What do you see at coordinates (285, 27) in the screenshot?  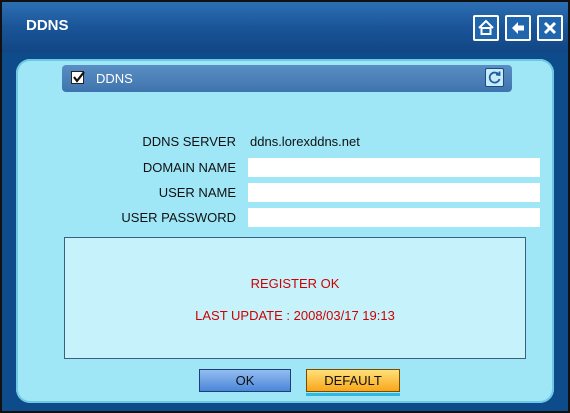 I see `title-bar: DDNS` at bounding box center [285, 27].